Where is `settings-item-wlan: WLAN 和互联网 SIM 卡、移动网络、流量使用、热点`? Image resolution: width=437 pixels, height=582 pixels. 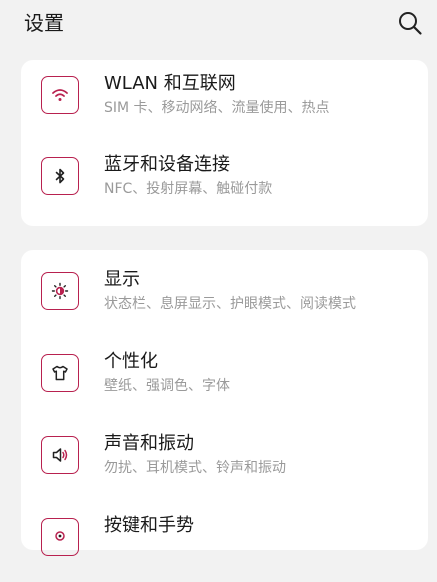 settings-item-wlan: WLAN 和互联网 SIM 卡、移动网络、流量使用、热点 is located at coordinates (224, 100).